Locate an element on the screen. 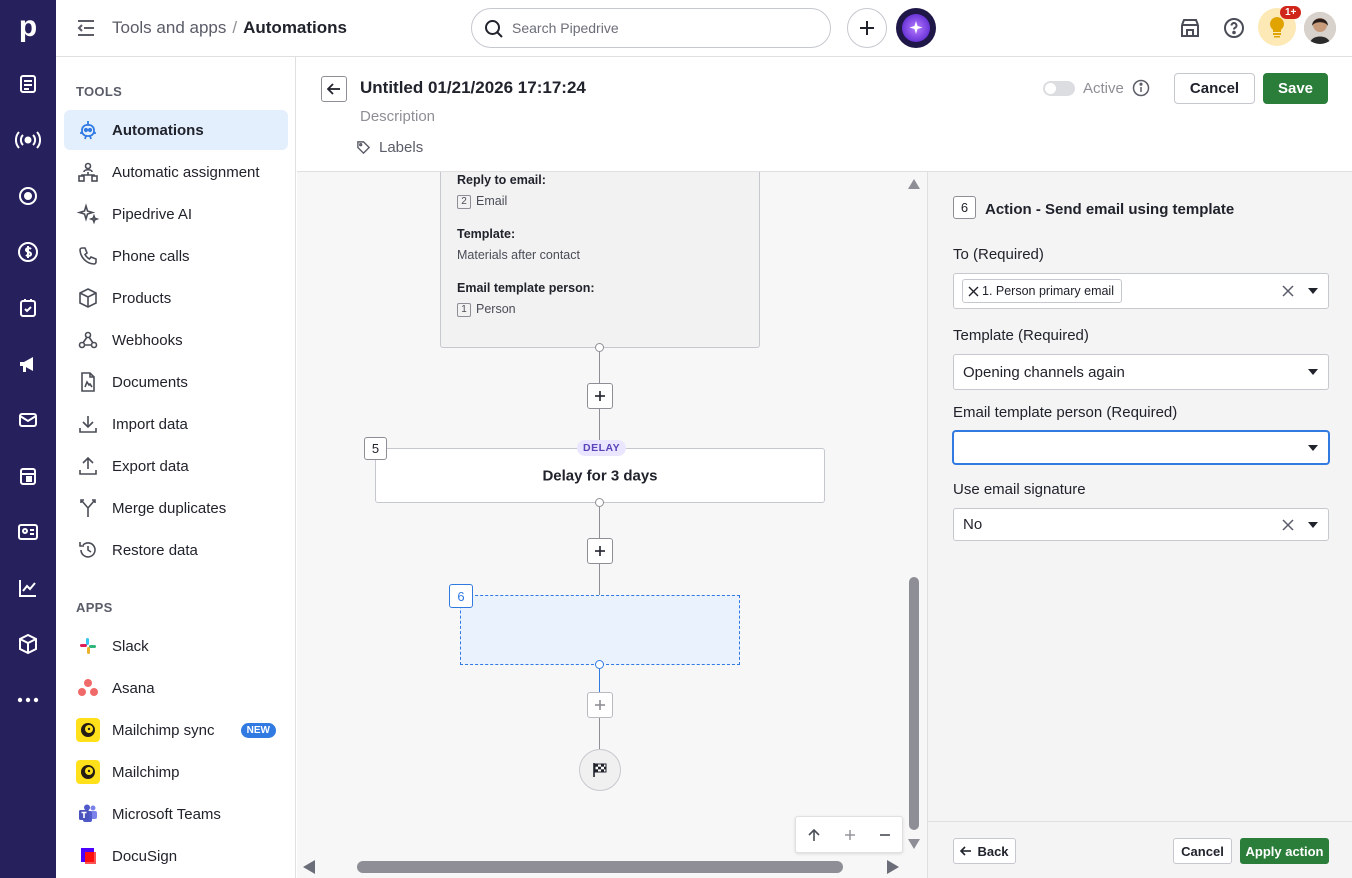  calendar-icon is located at coordinates (28, 476).